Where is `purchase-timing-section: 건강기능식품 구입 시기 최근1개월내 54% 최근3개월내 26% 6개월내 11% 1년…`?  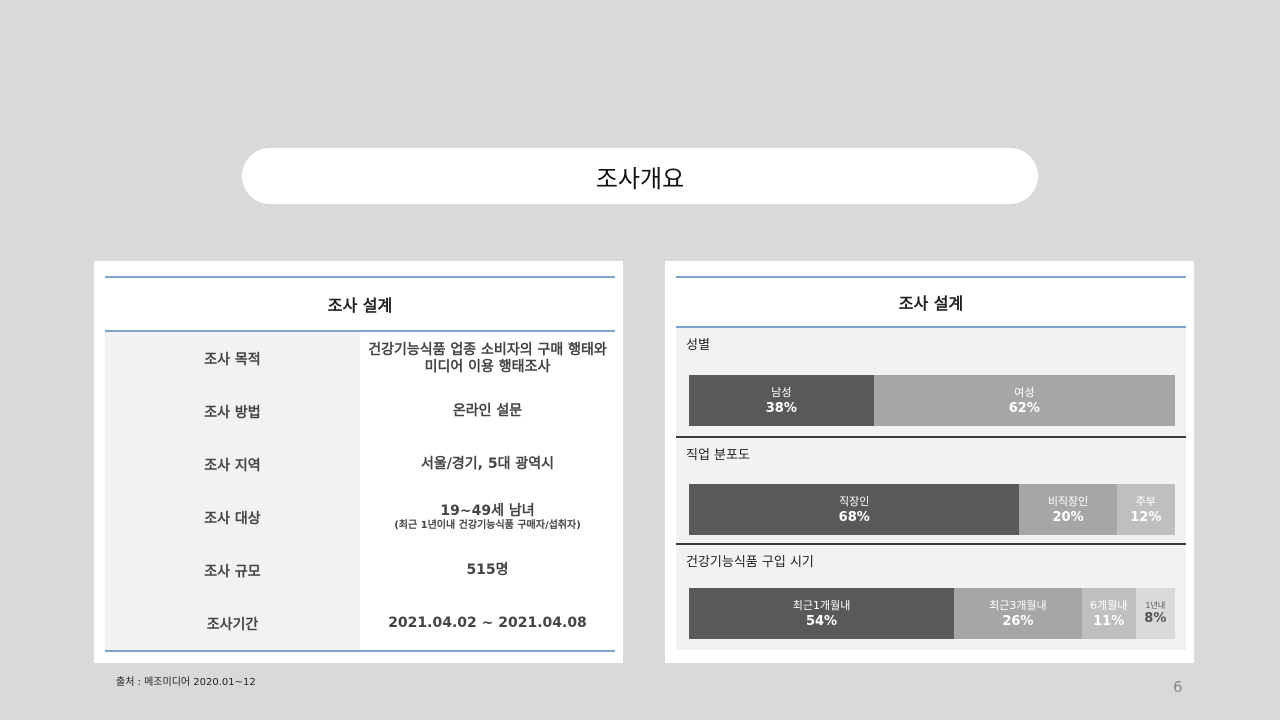
purchase-timing-section: 건강기능식품 구입 시기 최근1개월내 54% 최근3개월내 26% 6개월내 11% 1년… is located at coordinates (931, 597).